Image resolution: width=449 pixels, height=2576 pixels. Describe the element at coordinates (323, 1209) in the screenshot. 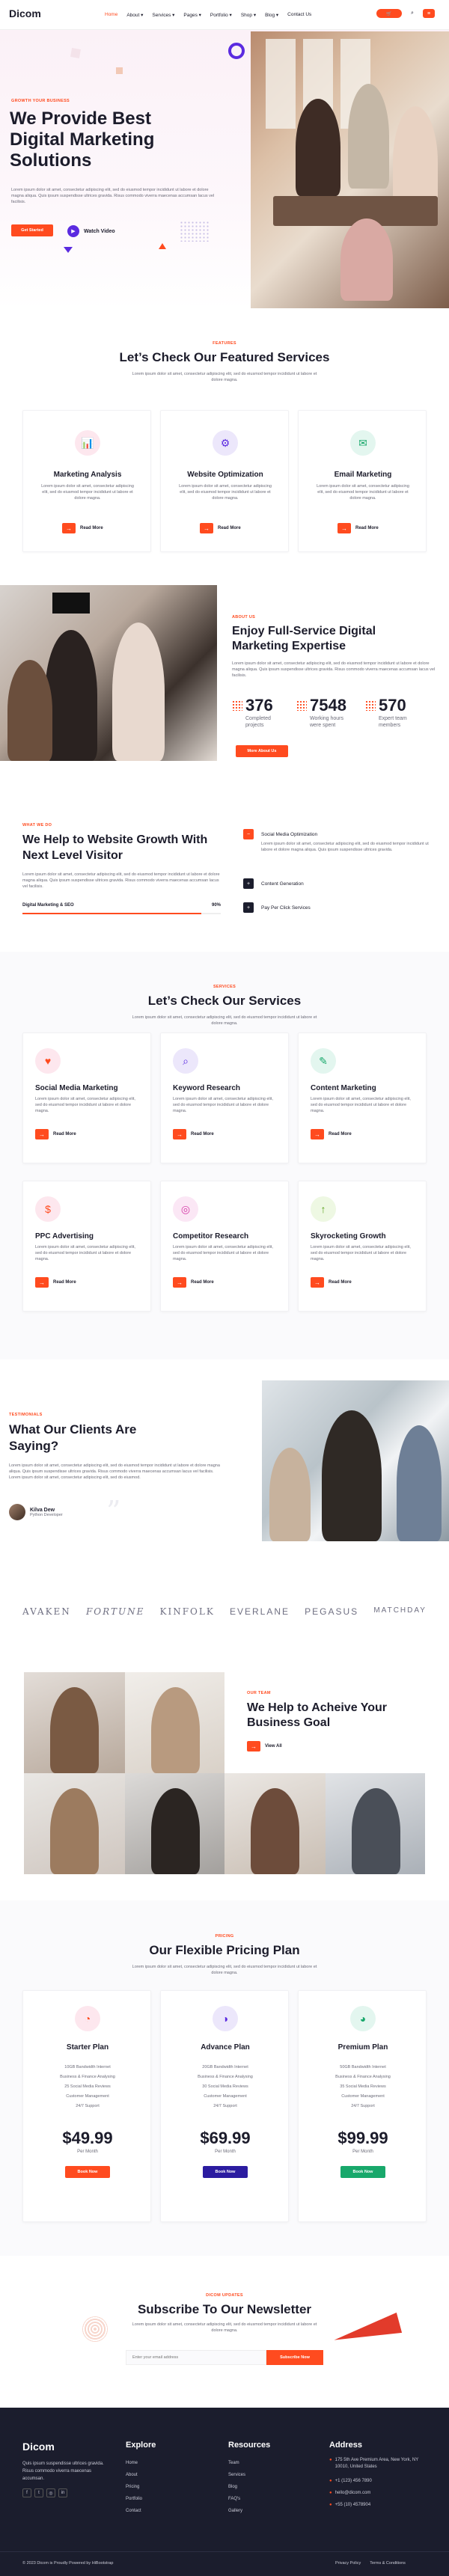

I see `growth-icon: ↑` at that location.